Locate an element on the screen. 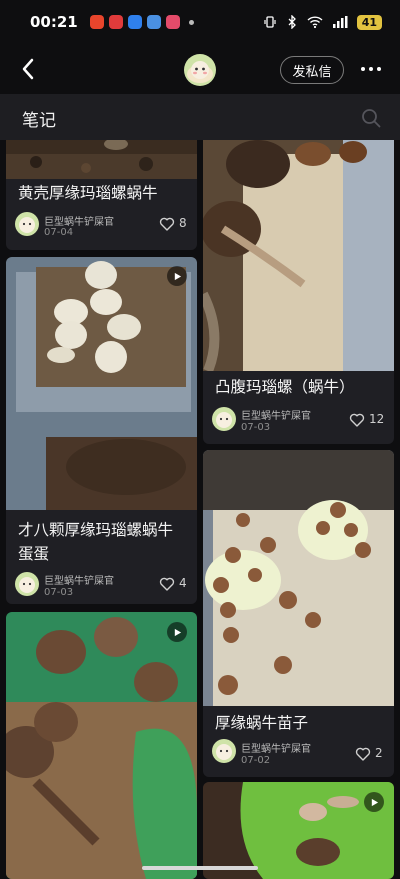 The width and height of the screenshot is (400, 879). top-navigation-bar: 发私信 is located at coordinates (200, 69).